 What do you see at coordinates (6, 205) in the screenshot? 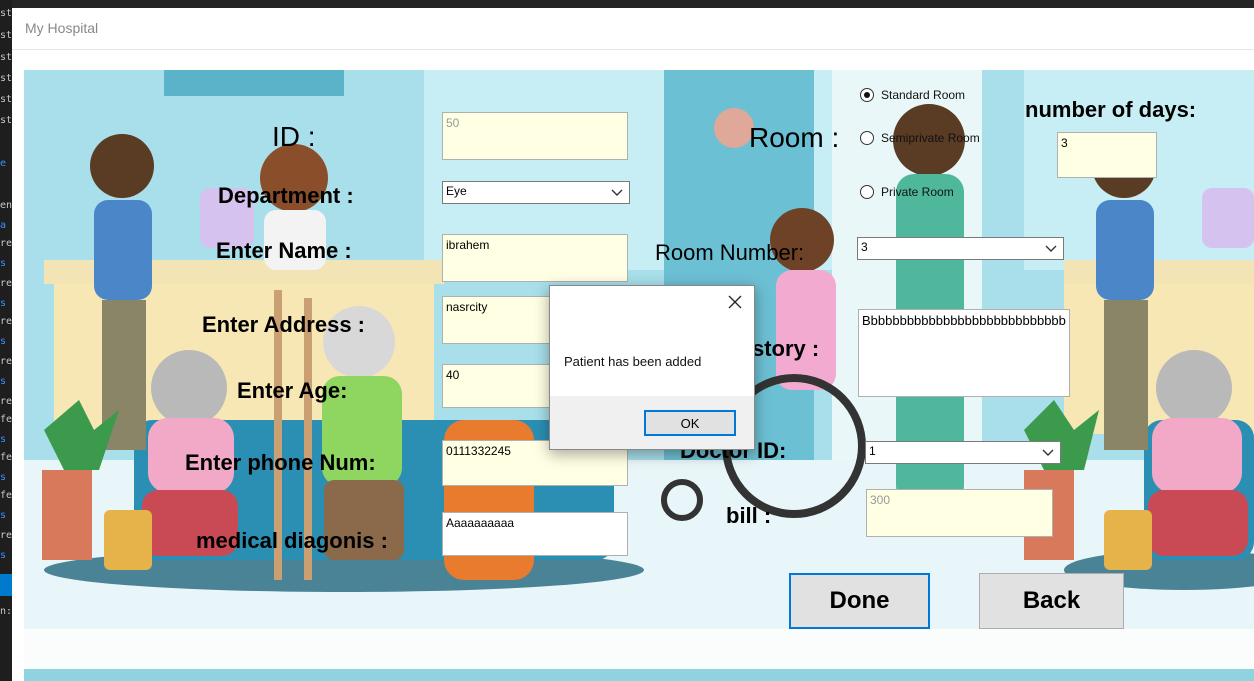
I see `editor-text: en` at bounding box center [6, 205].